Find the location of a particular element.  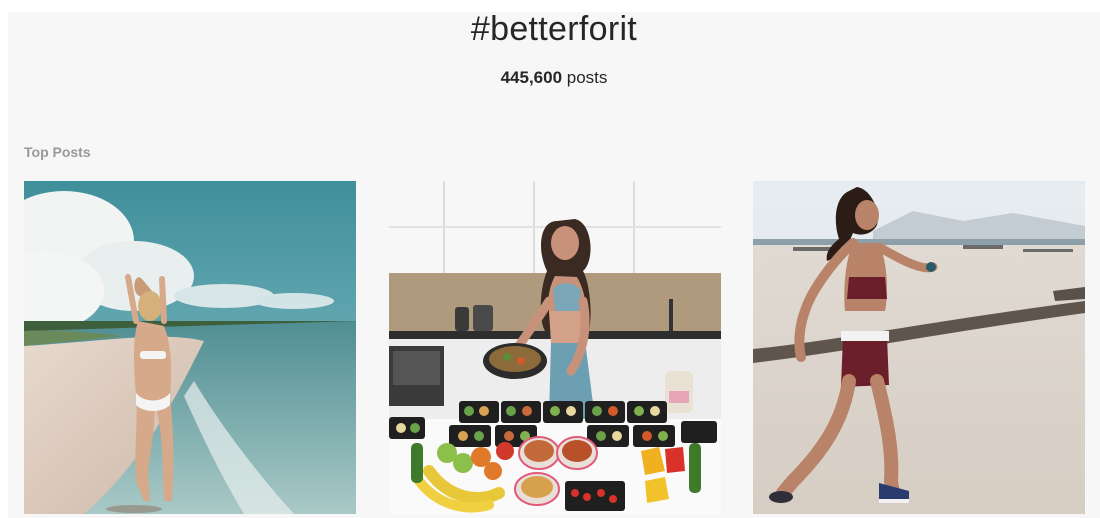

top-posts-heading: Top Posts is located at coordinates (57, 152).